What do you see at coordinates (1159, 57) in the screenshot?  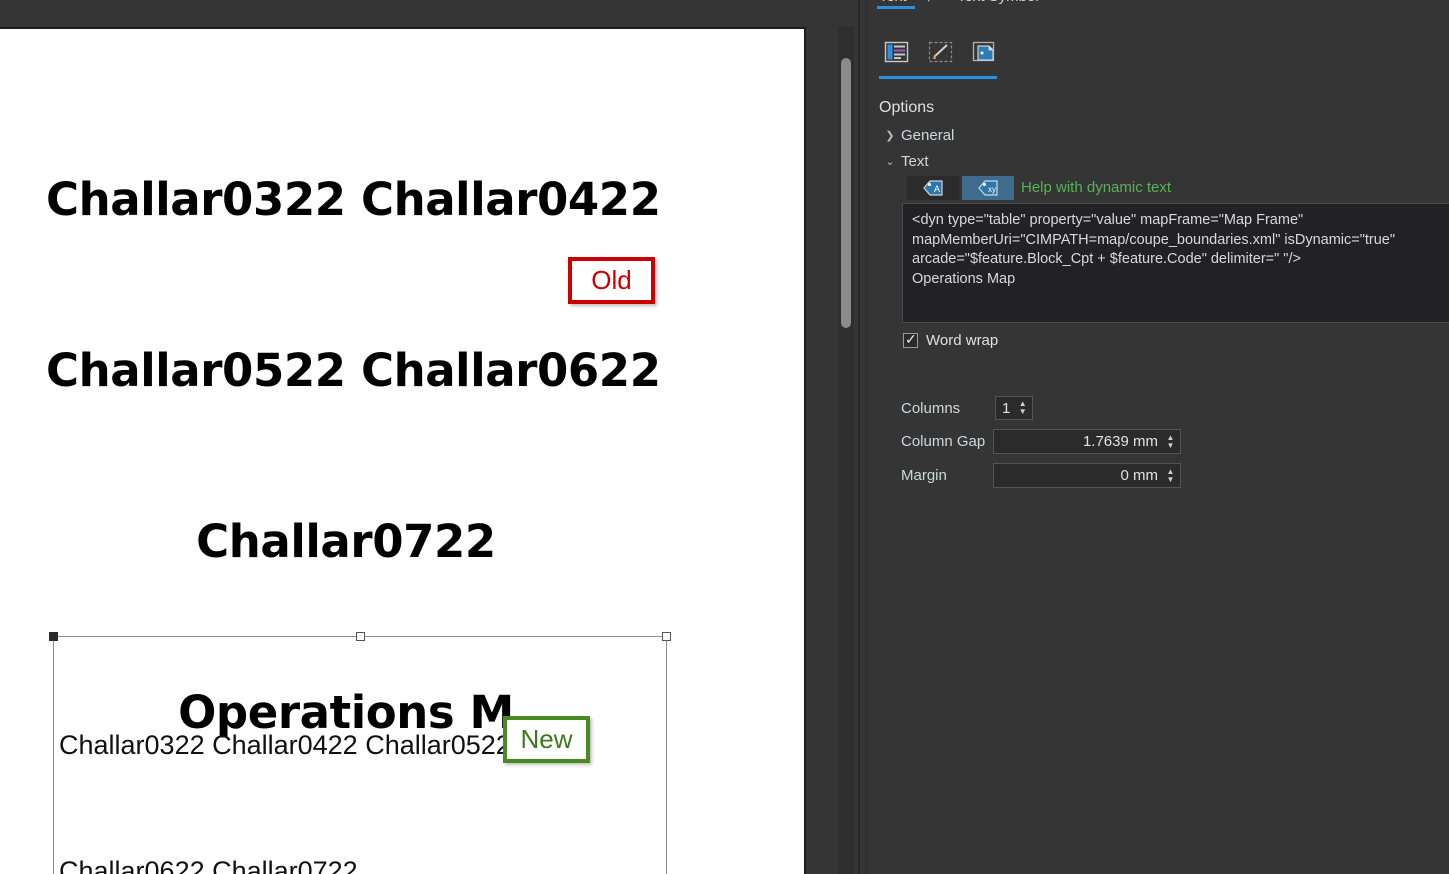 I see `pane-tool-row` at bounding box center [1159, 57].